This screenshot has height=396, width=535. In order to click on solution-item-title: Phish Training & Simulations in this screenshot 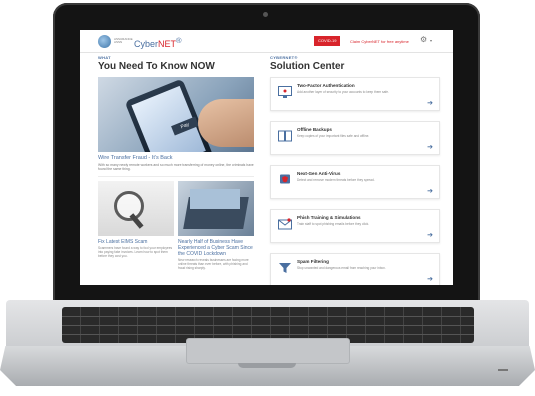, I will do `click(329, 217)`.